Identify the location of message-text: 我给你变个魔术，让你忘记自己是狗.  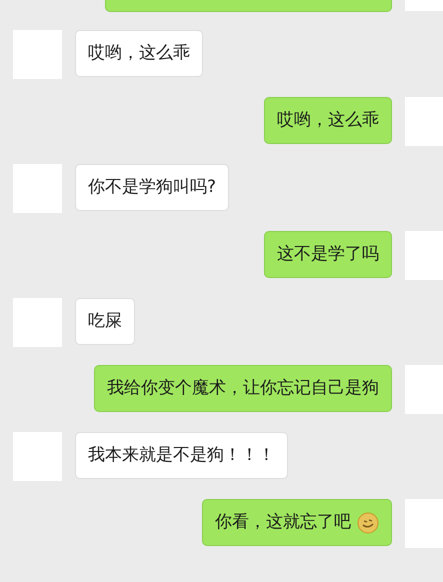
(243, 388).